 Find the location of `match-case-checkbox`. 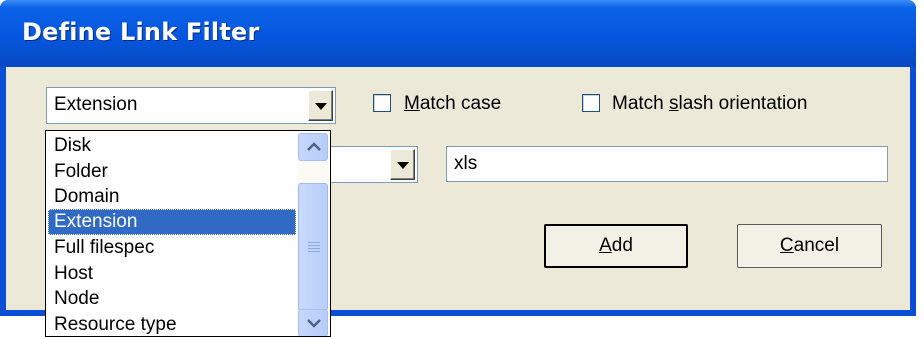

match-case-checkbox is located at coordinates (382, 103).